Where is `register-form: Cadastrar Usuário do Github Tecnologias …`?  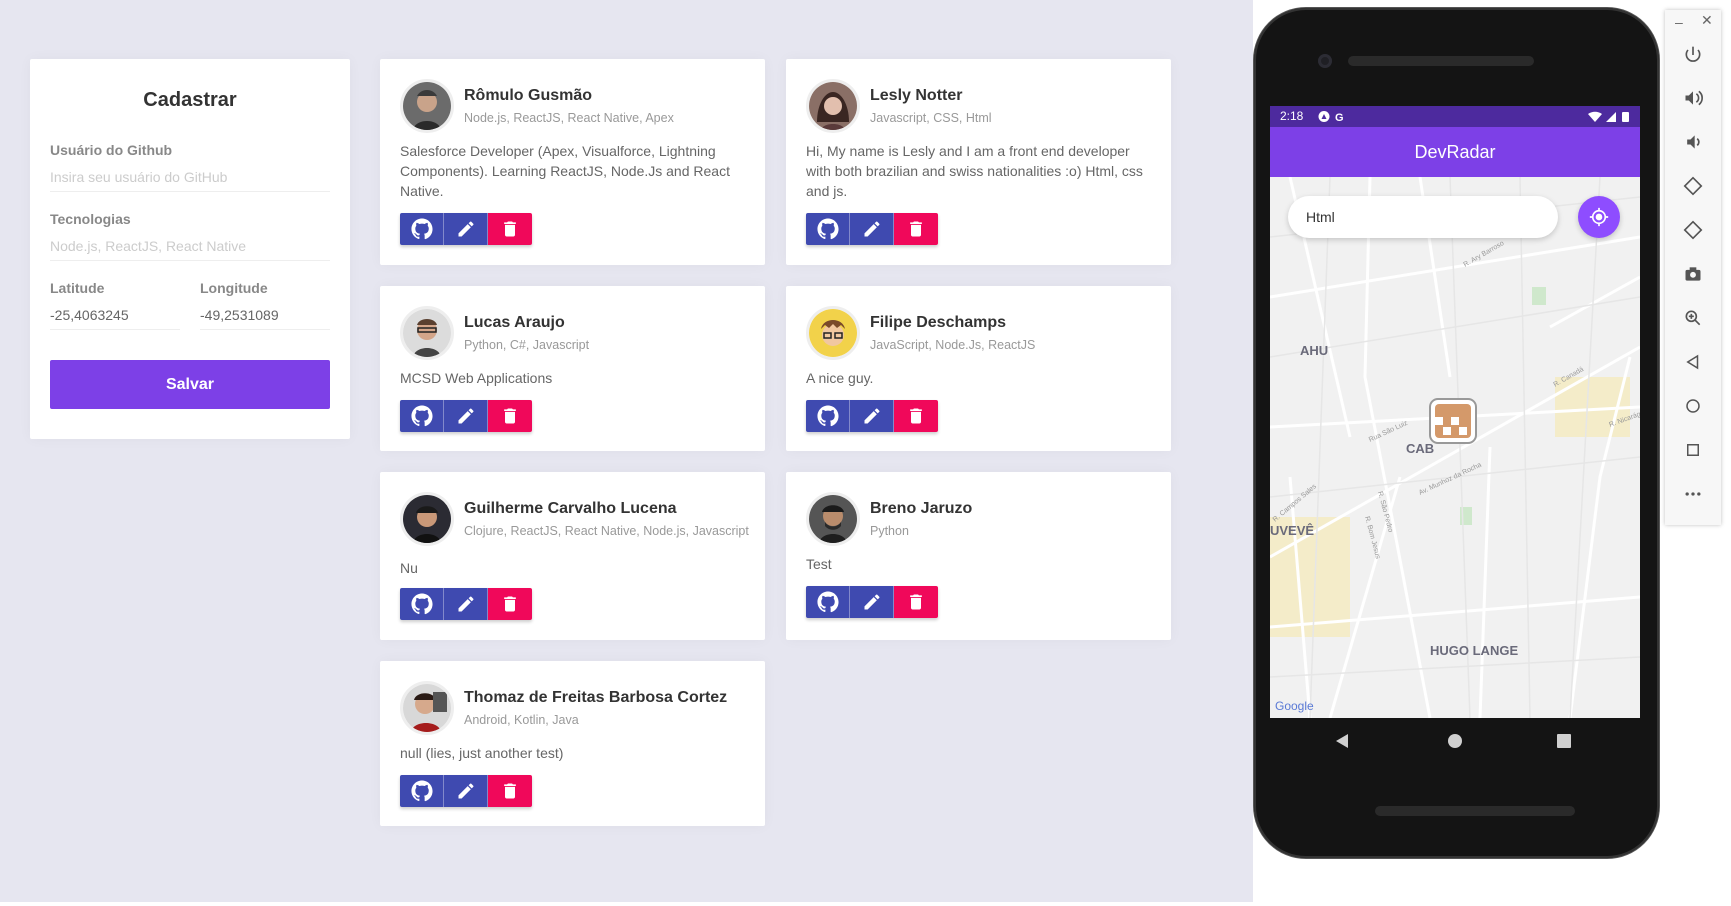
register-form: Cadastrar Usuário do Github Tecnologias … is located at coordinates (190, 249).